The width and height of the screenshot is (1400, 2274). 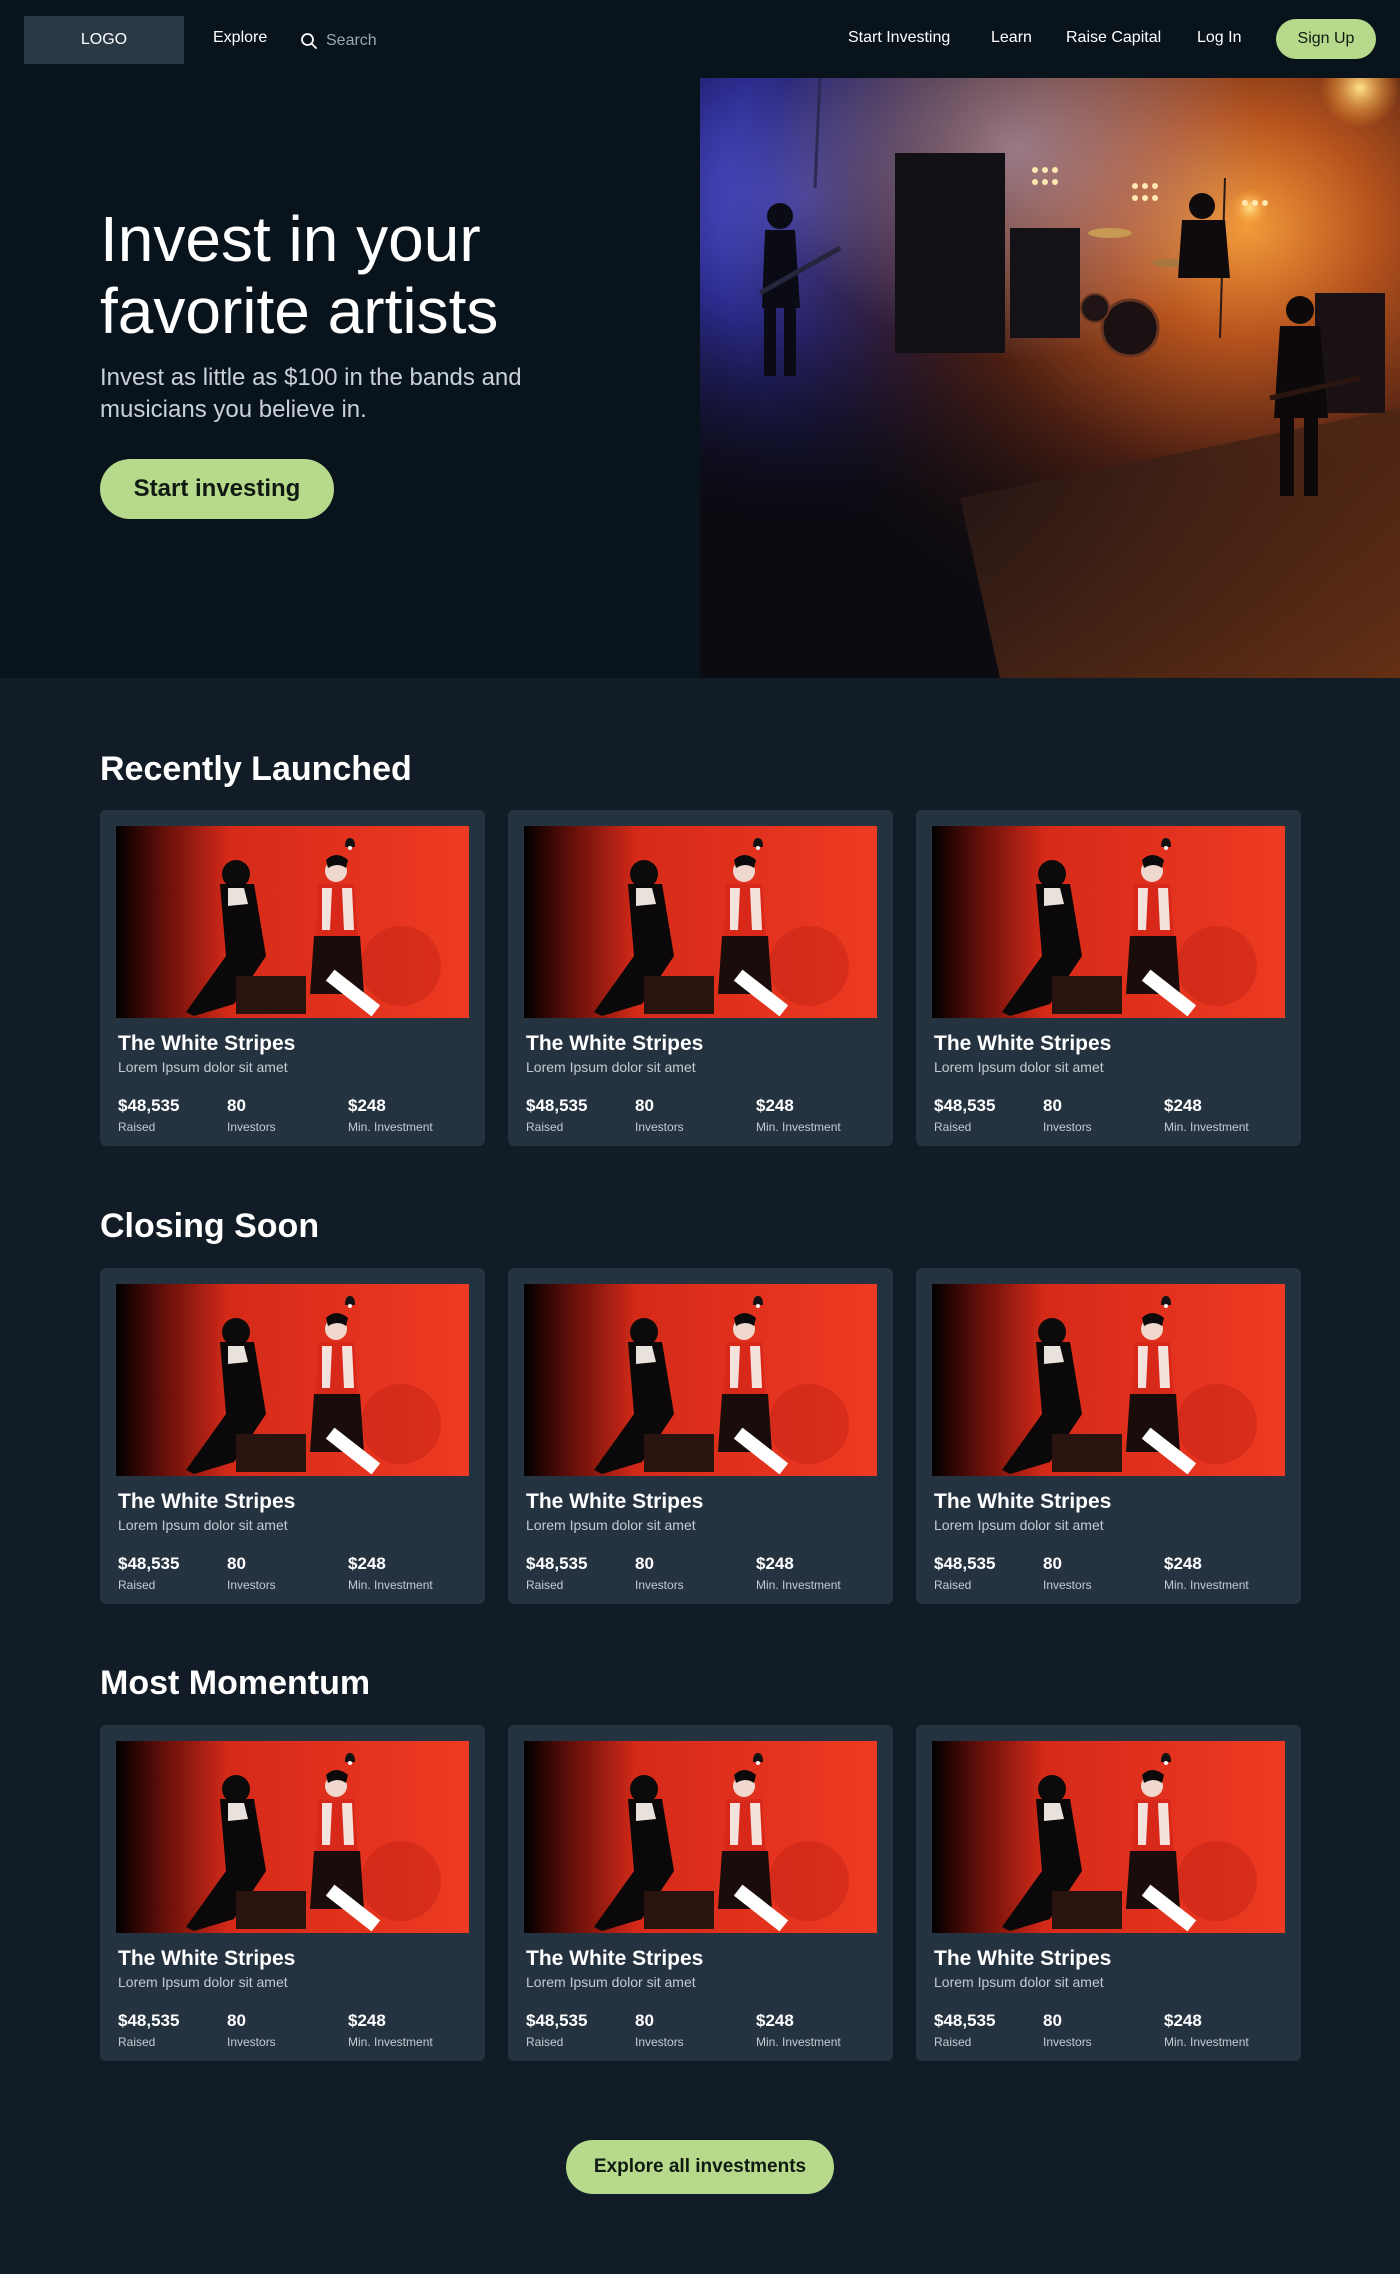 I want to click on explore-all-investments-button: Explore all investments, so click(x=700, y=2167).